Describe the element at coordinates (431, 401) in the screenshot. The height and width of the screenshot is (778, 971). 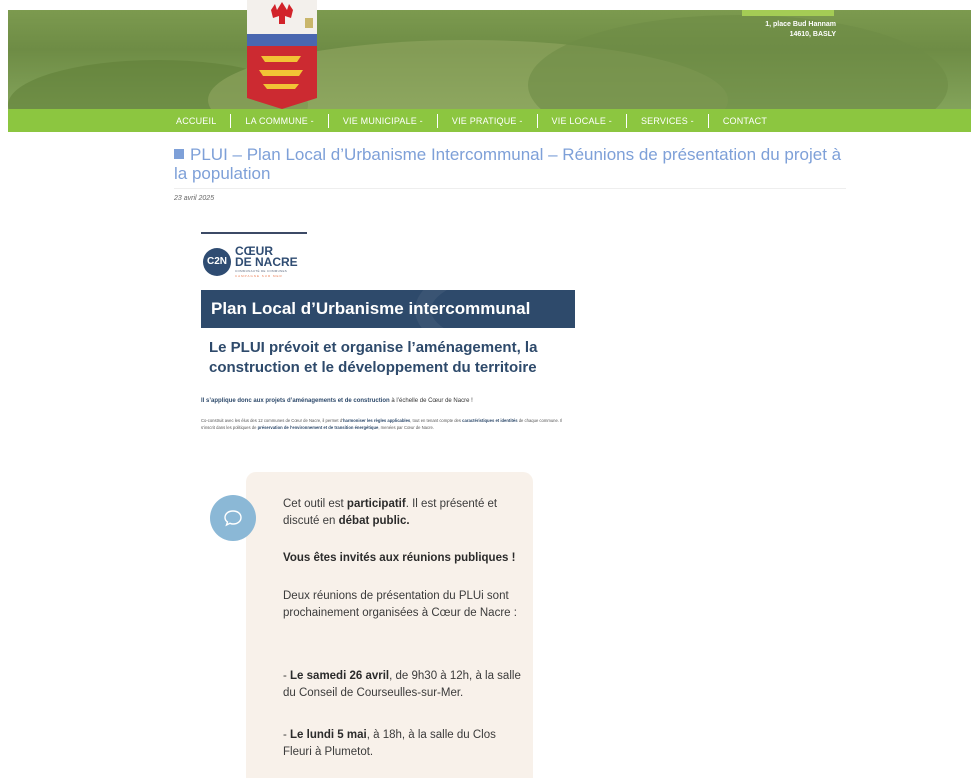
I see `flyer-intro-rest: à l’échelle de Cœur de Nacre !` at that location.